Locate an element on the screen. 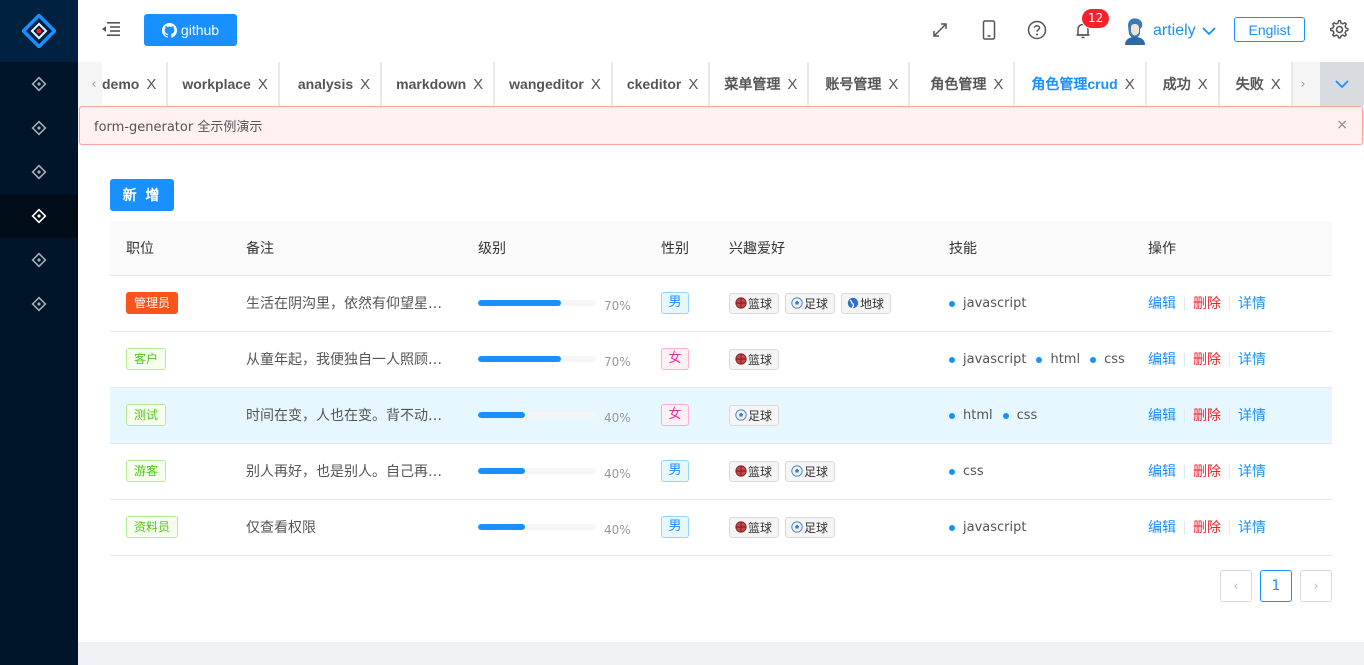  table-row: 游客 别人再好，也是别人。自己再不堪，也是自己 40% 男 篮球 足球 css 编辑 删除 详情 is located at coordinates (721, 471).